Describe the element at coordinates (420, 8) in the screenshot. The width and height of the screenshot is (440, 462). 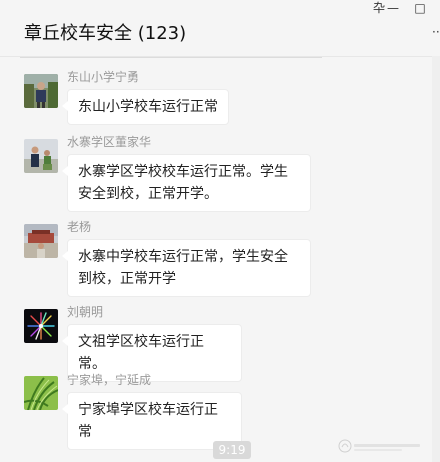
I see `maximize-button: □` at that location.